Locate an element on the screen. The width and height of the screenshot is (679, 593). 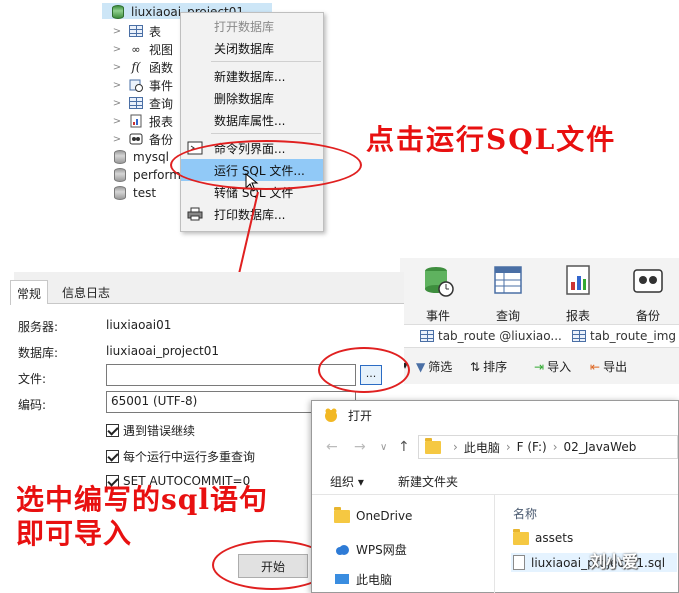
organize-button: 组织 ▾ is located at coordinates (347, 481).